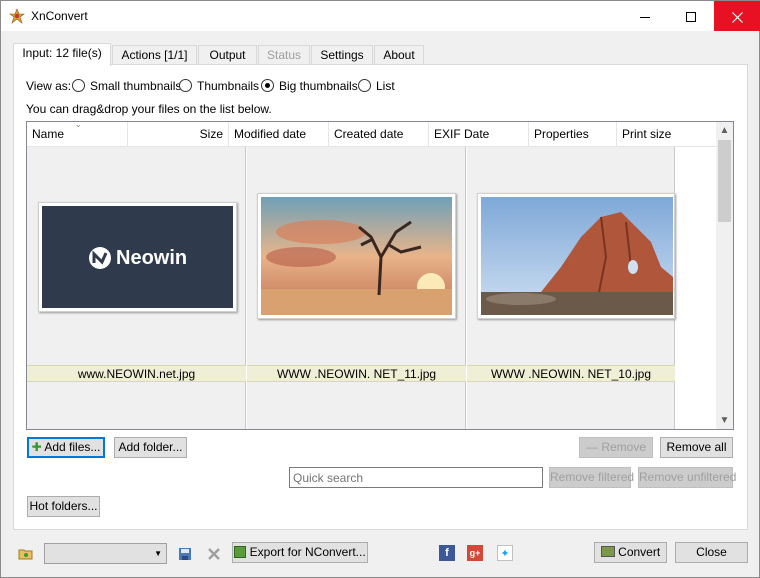 This screenshot has width=760, height=578. I want to click on file-name: WWW .NEOWIN. NET_10.jpg, so click(571, 373).